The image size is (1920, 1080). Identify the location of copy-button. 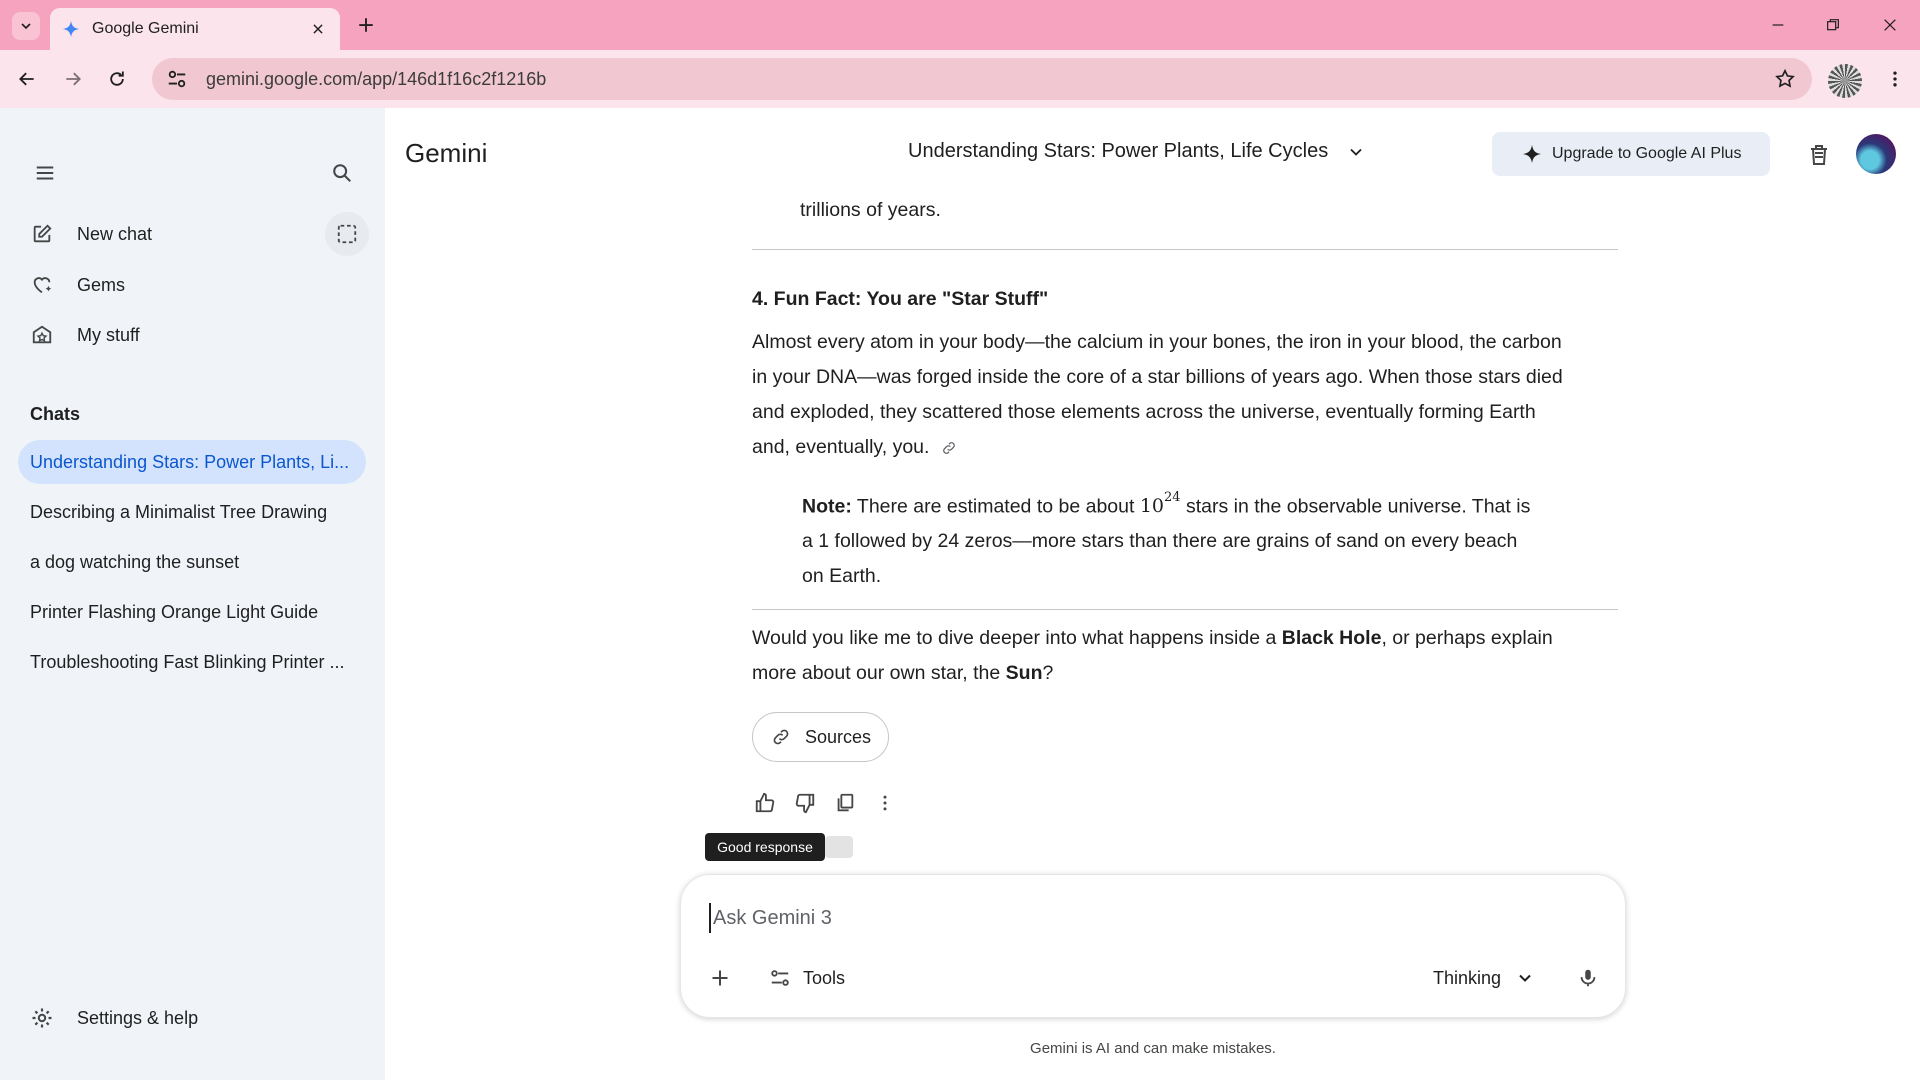
(845, 803).